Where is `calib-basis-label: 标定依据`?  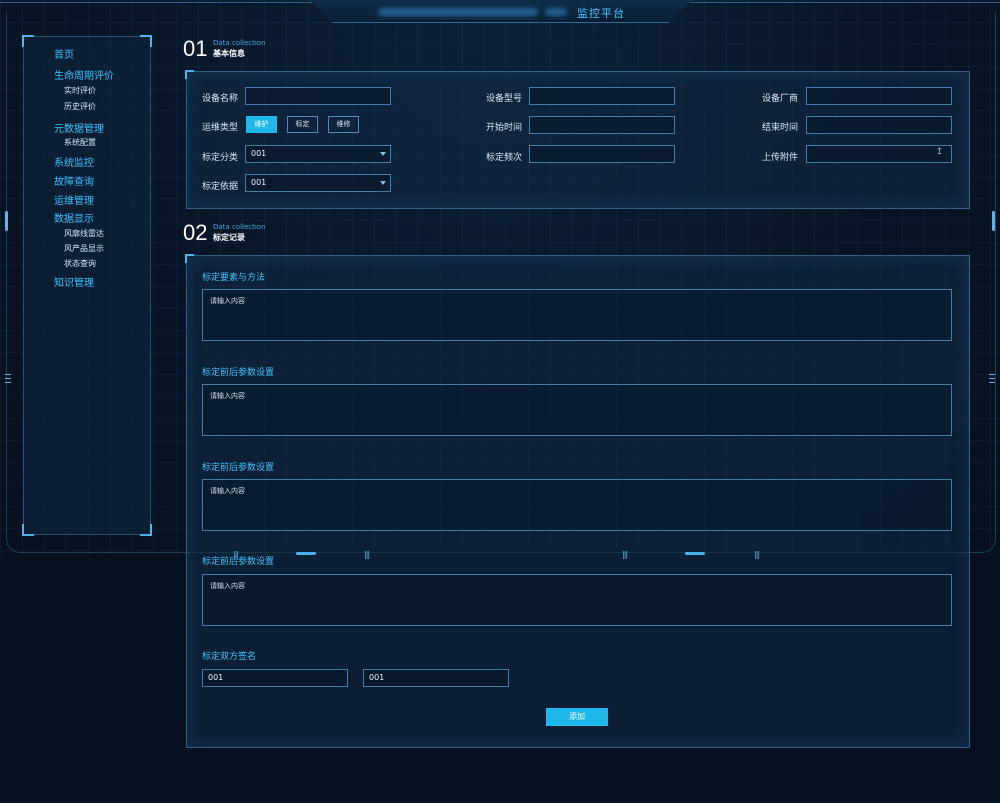 calib-basis-label: 标定依据 is located at coordinates (220, 187).